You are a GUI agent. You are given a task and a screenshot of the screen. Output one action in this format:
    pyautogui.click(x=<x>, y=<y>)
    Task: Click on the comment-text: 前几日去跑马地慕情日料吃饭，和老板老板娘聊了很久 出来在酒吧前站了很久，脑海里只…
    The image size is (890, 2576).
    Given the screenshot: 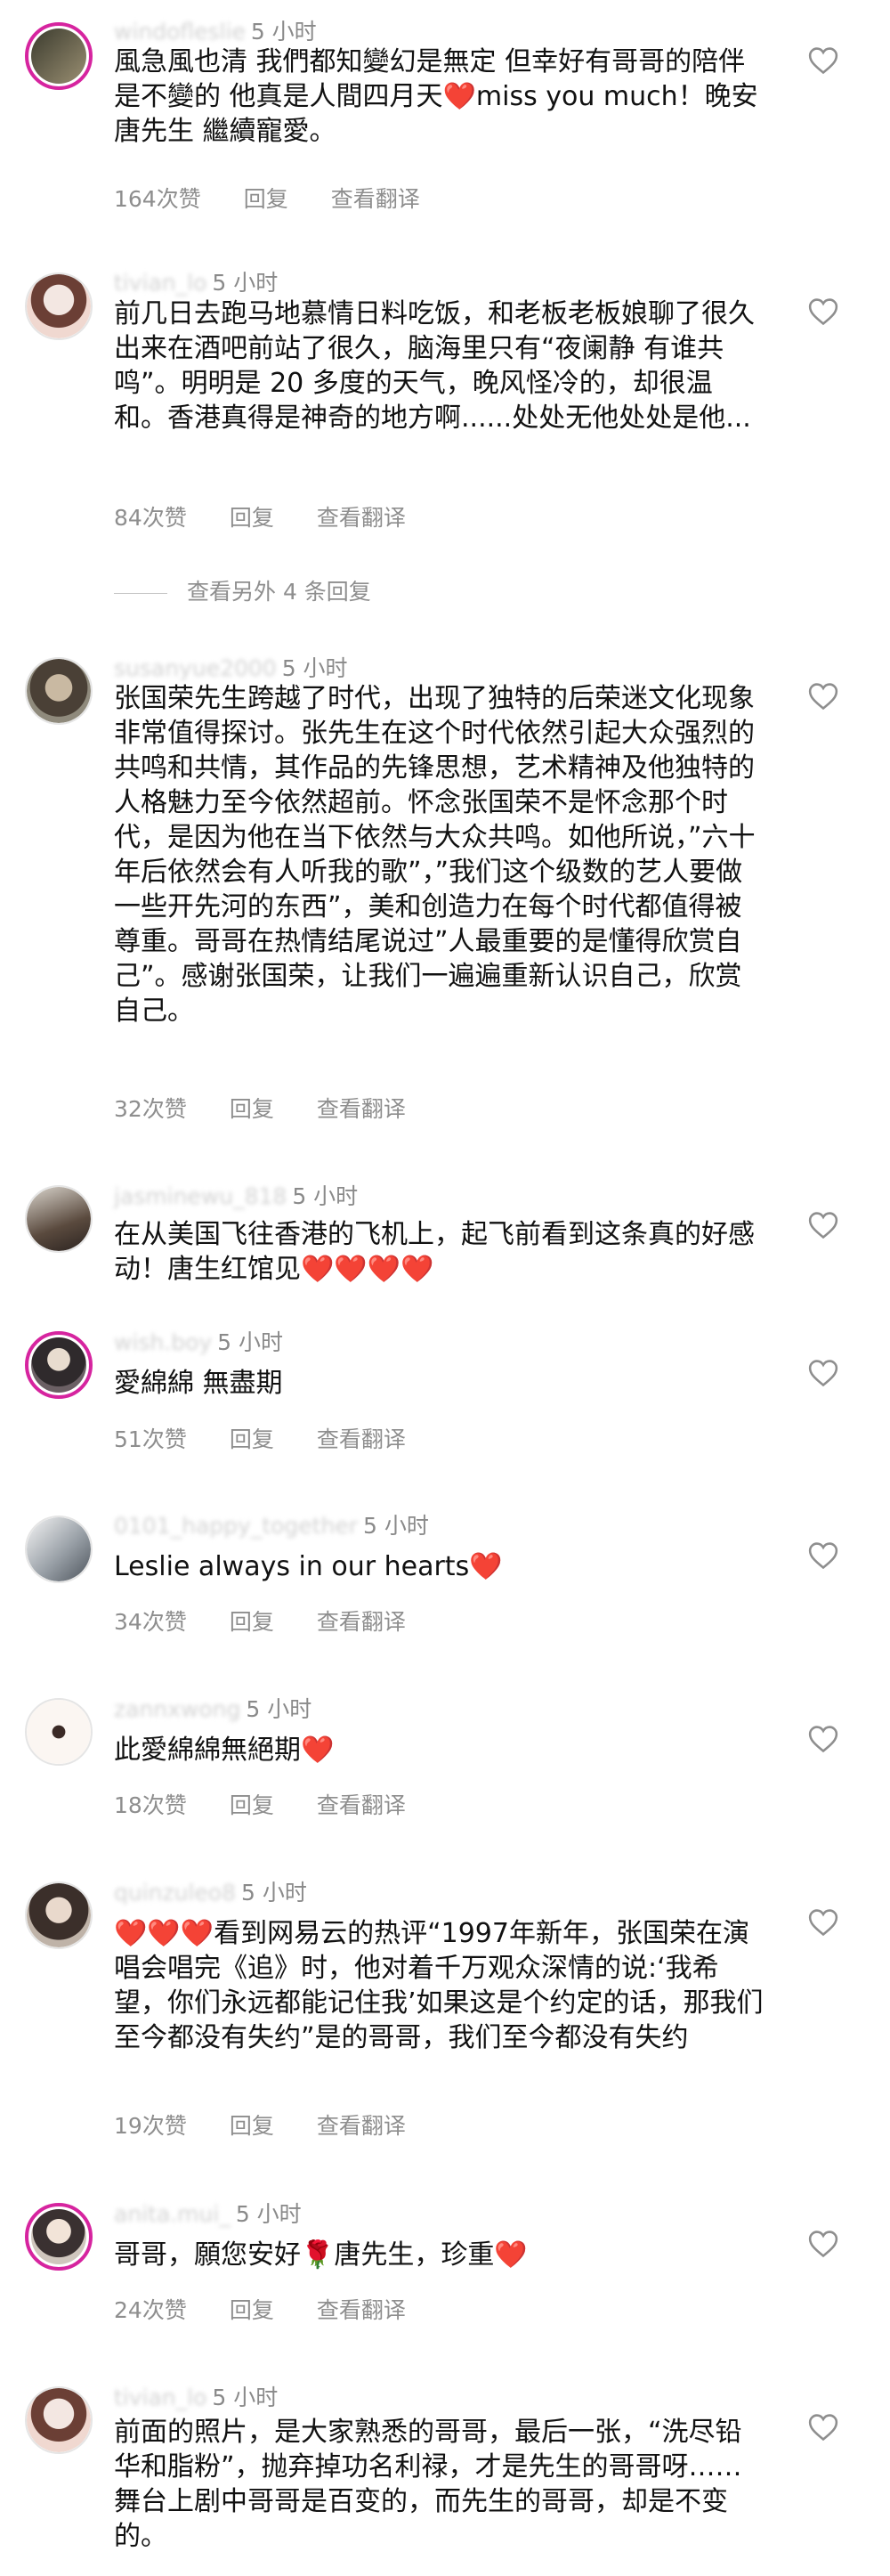 What is the action you would take?
    pyautogui.click(x=435, y=366)
    